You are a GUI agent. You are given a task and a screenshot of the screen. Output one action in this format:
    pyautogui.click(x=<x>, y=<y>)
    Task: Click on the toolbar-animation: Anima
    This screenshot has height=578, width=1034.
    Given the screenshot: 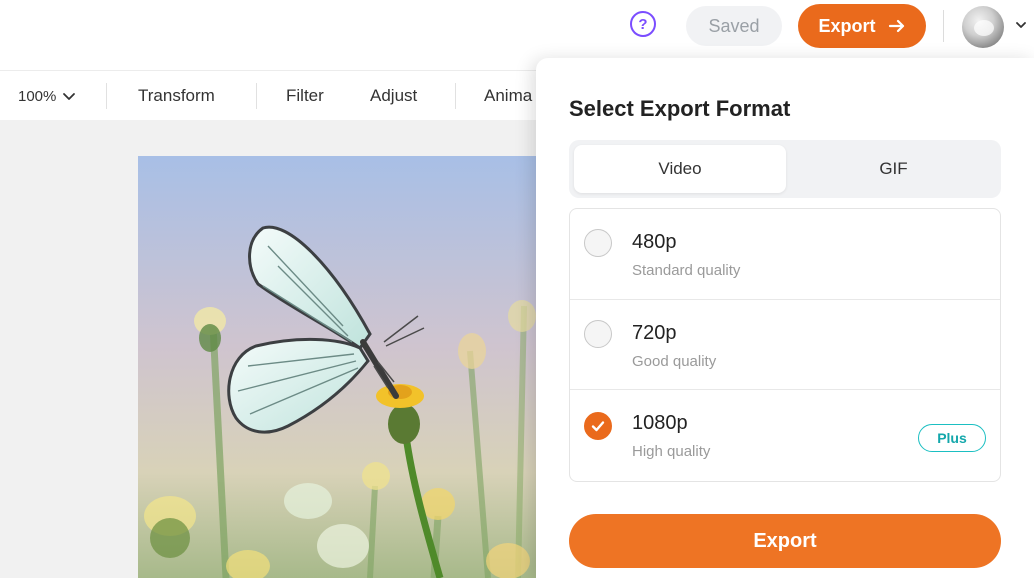 What is the action you would take?
    pyautogui.click(x=508, y=96)
    